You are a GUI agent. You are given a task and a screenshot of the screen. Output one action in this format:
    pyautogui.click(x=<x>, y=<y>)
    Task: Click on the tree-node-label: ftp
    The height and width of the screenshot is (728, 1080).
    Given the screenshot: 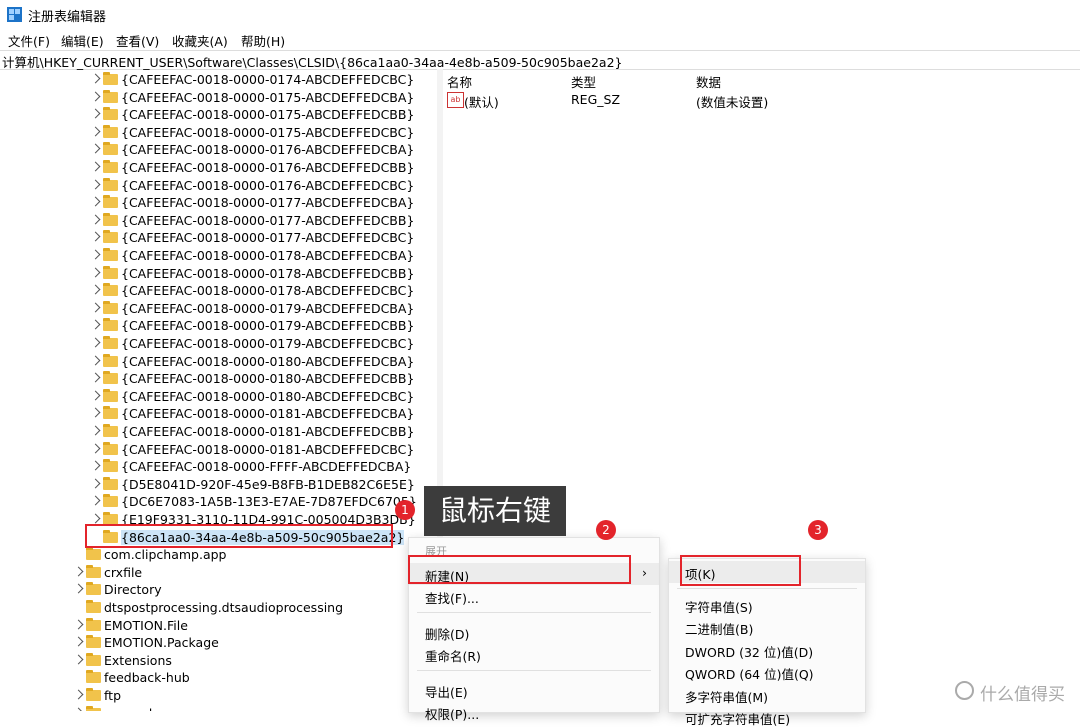 What is the action you would take?
    pyautogui.click(x=113, y=695)
    